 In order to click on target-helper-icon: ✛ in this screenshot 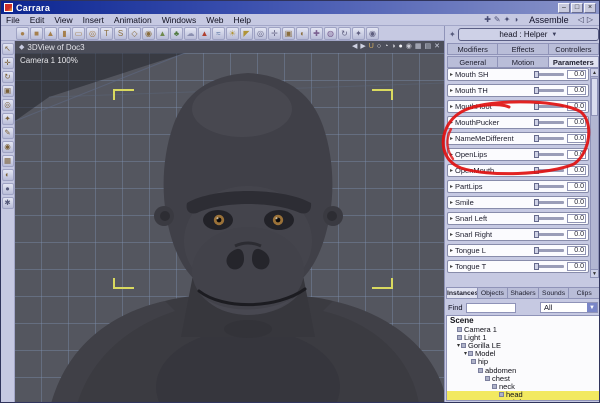, I will do `click(274, 33)`.